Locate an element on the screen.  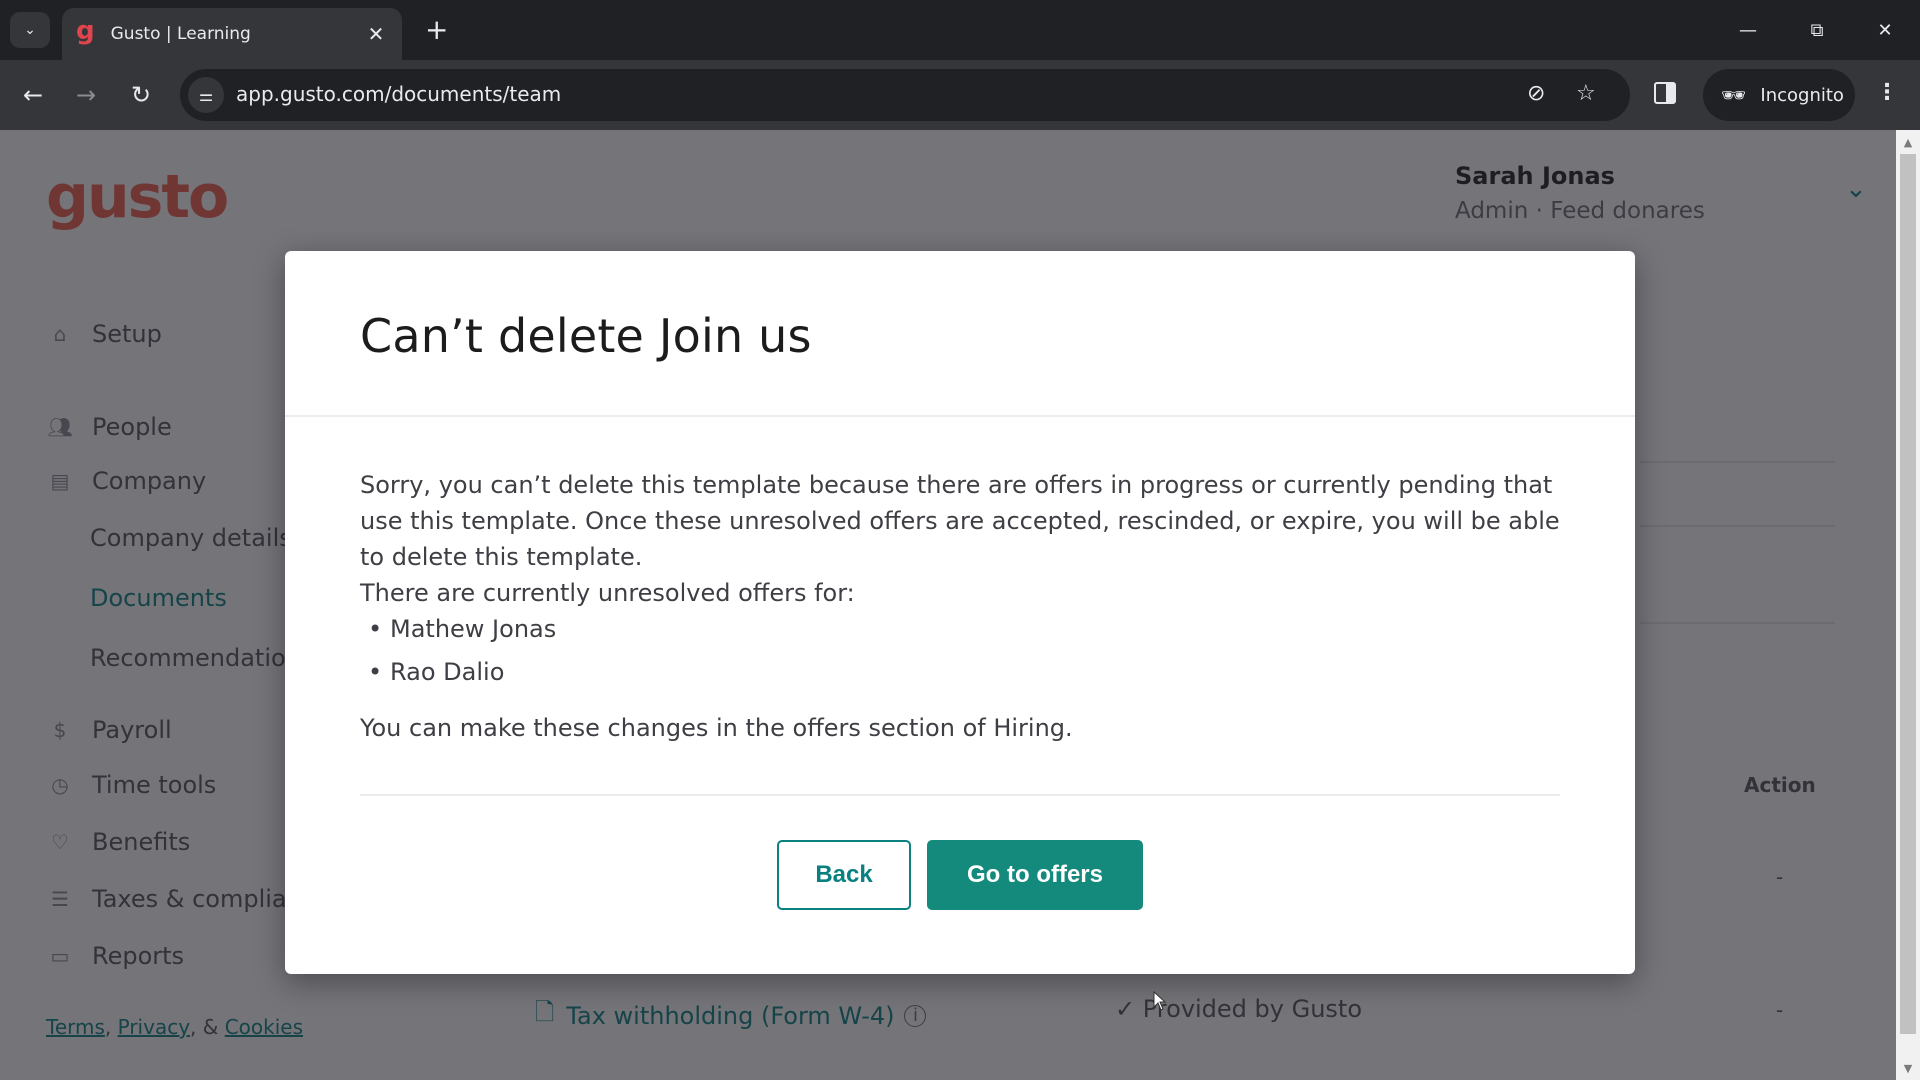
url-text: app.gusto.com/documents/team is located at coordinates (398, 94).